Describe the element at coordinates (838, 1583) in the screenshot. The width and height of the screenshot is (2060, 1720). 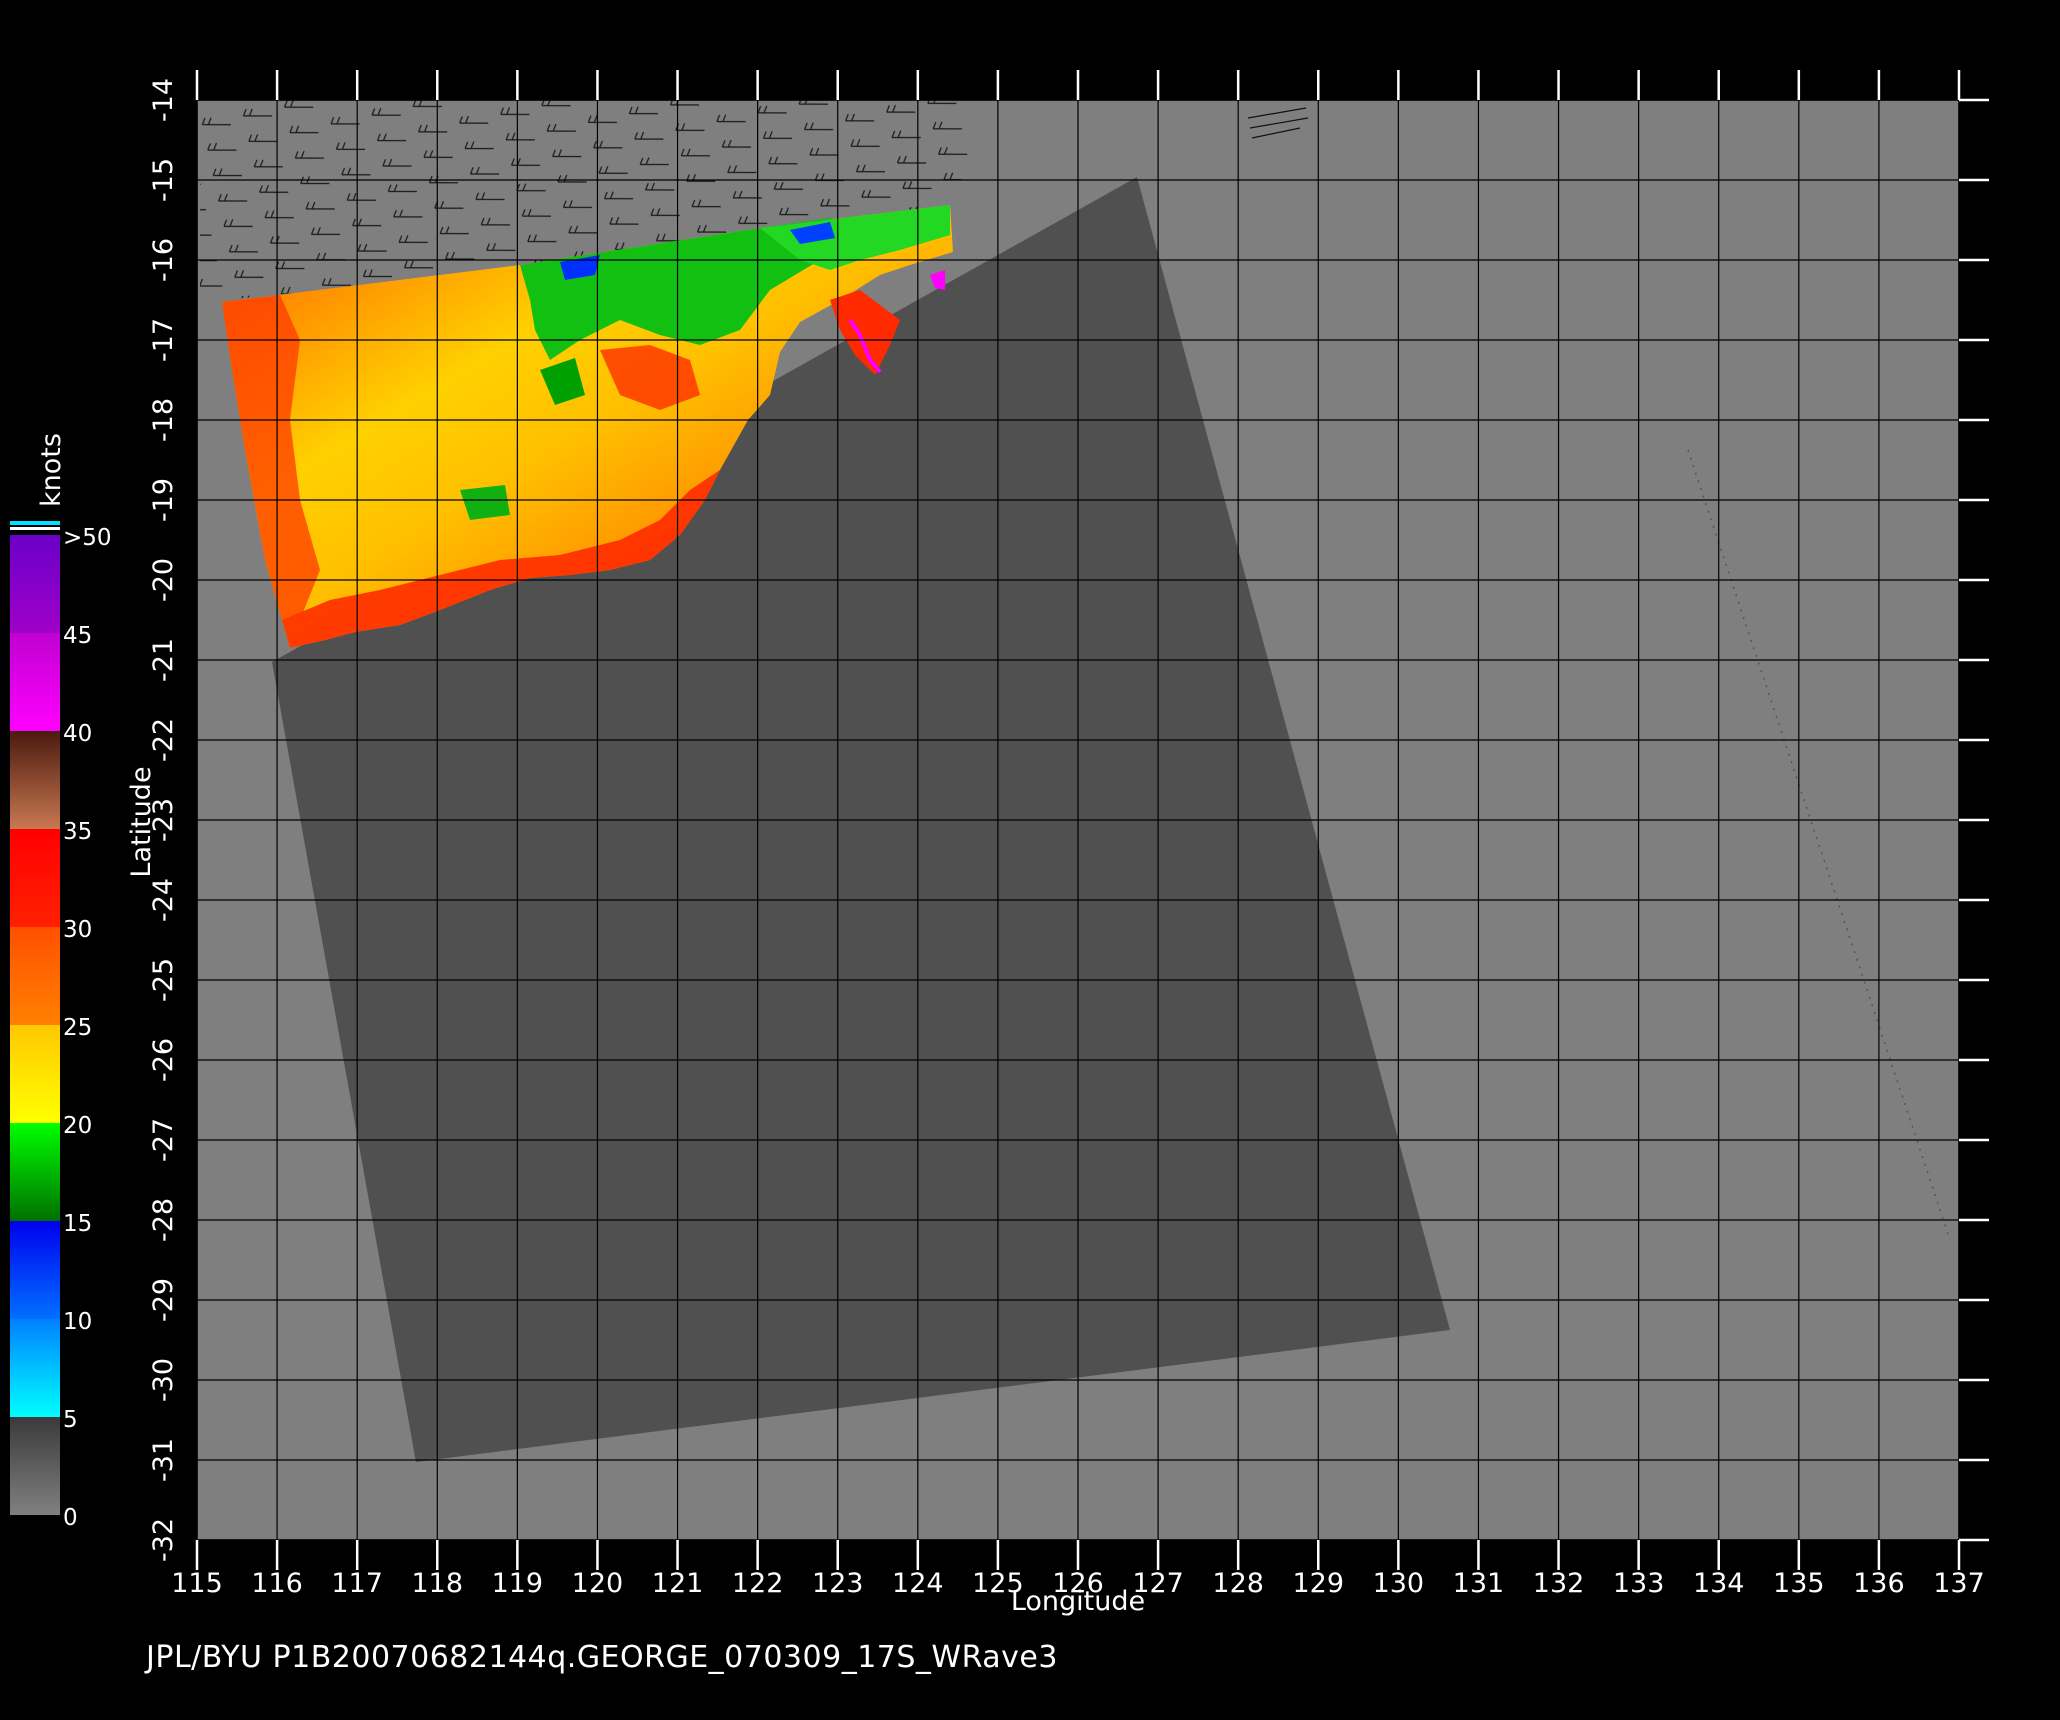
I see `lon-tick-label: 123` at that location.